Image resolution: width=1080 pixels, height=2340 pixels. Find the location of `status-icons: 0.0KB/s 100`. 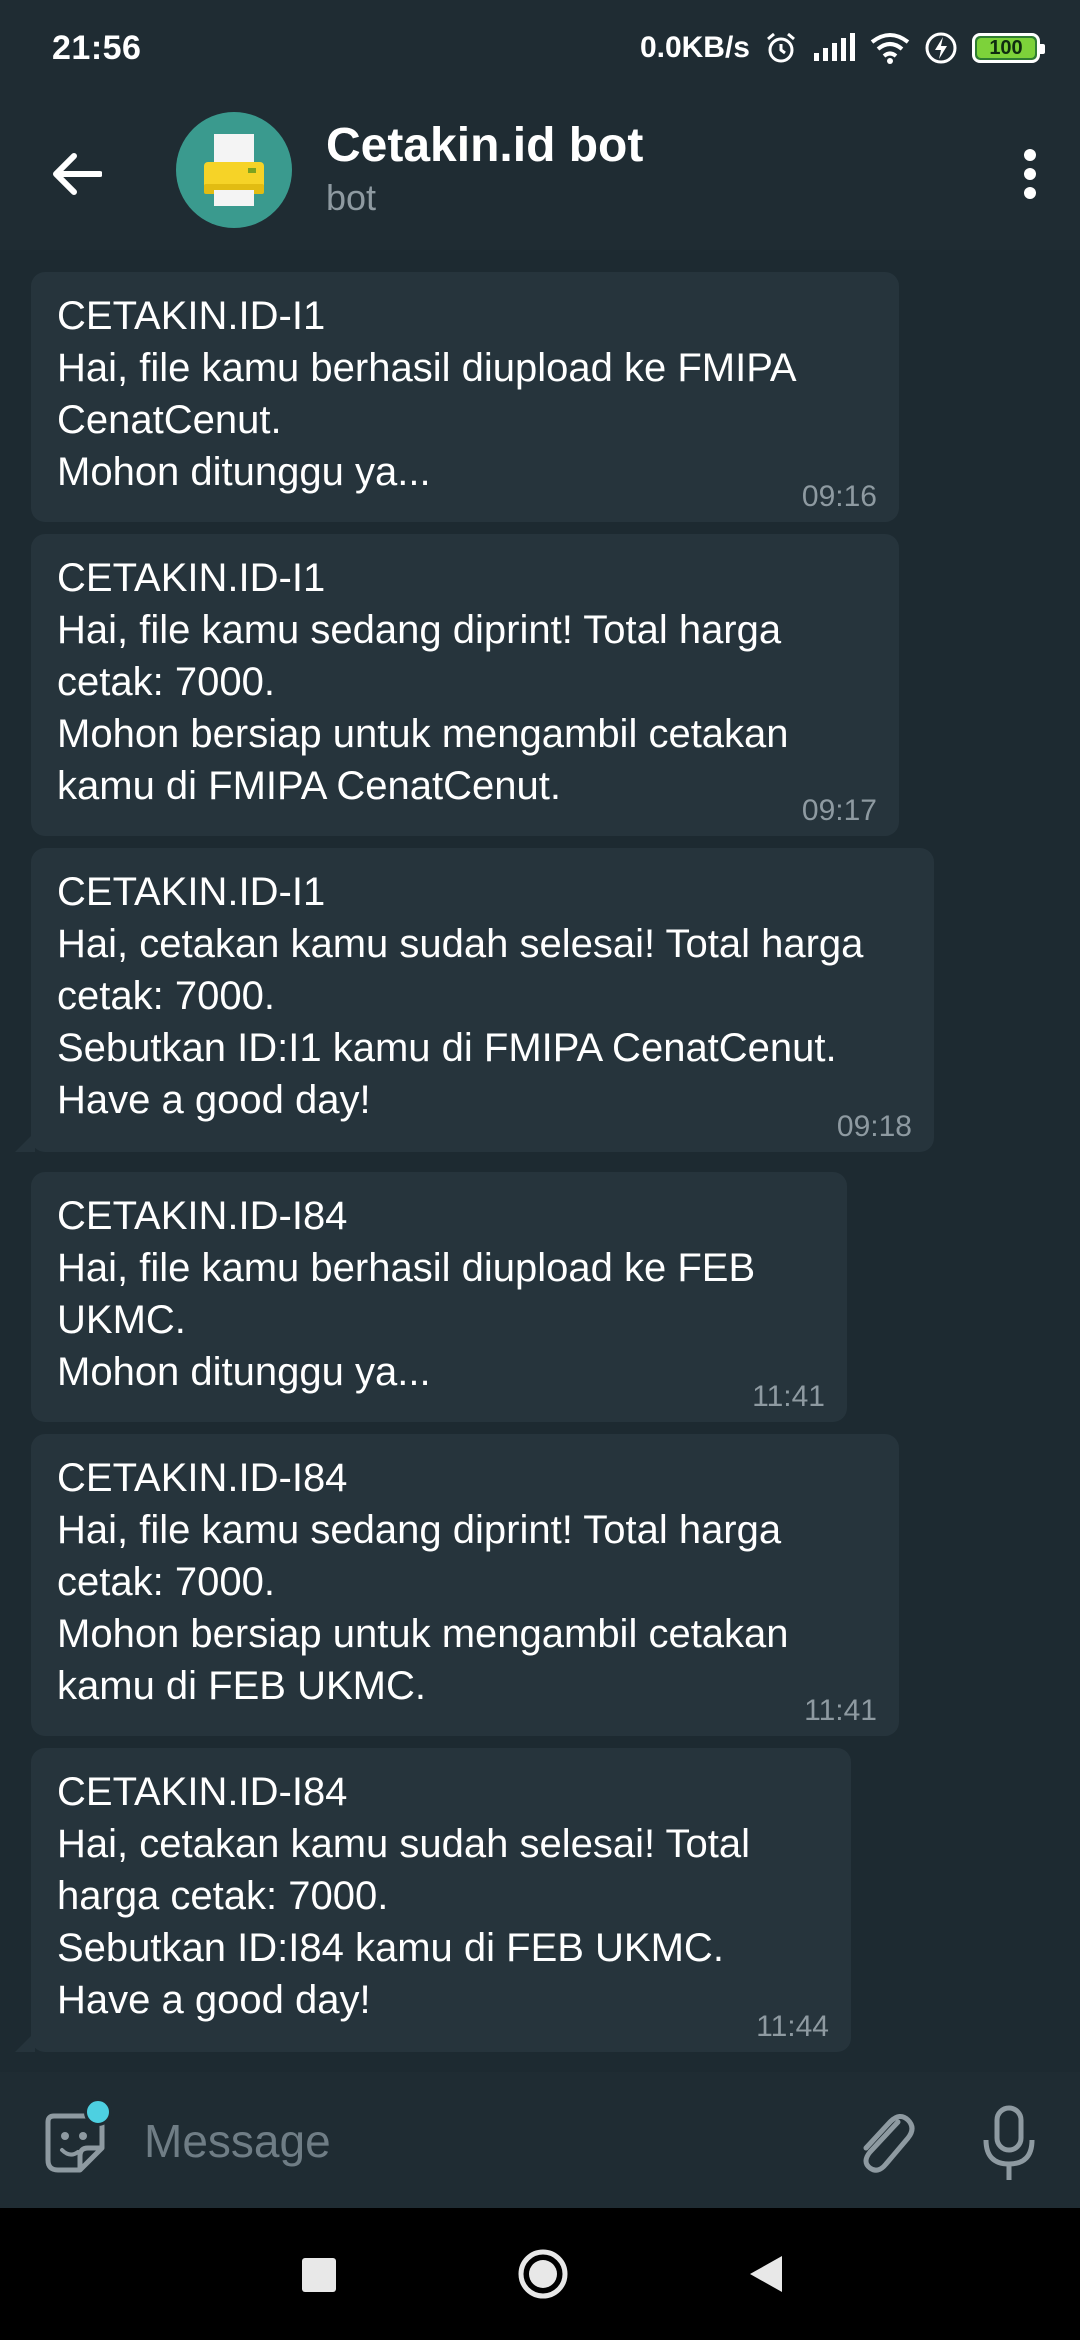

status-icons: 0.0KB/s 100 is located at coordinates (842, 48).